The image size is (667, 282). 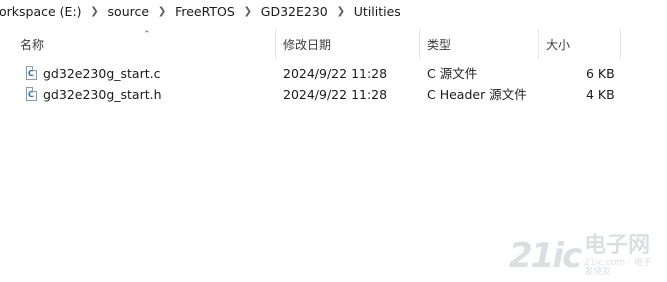 What do you see at coordinates (480, 44) in the screenshot?
I see `column-header-type: 类型` at bounding box center [480, 44].